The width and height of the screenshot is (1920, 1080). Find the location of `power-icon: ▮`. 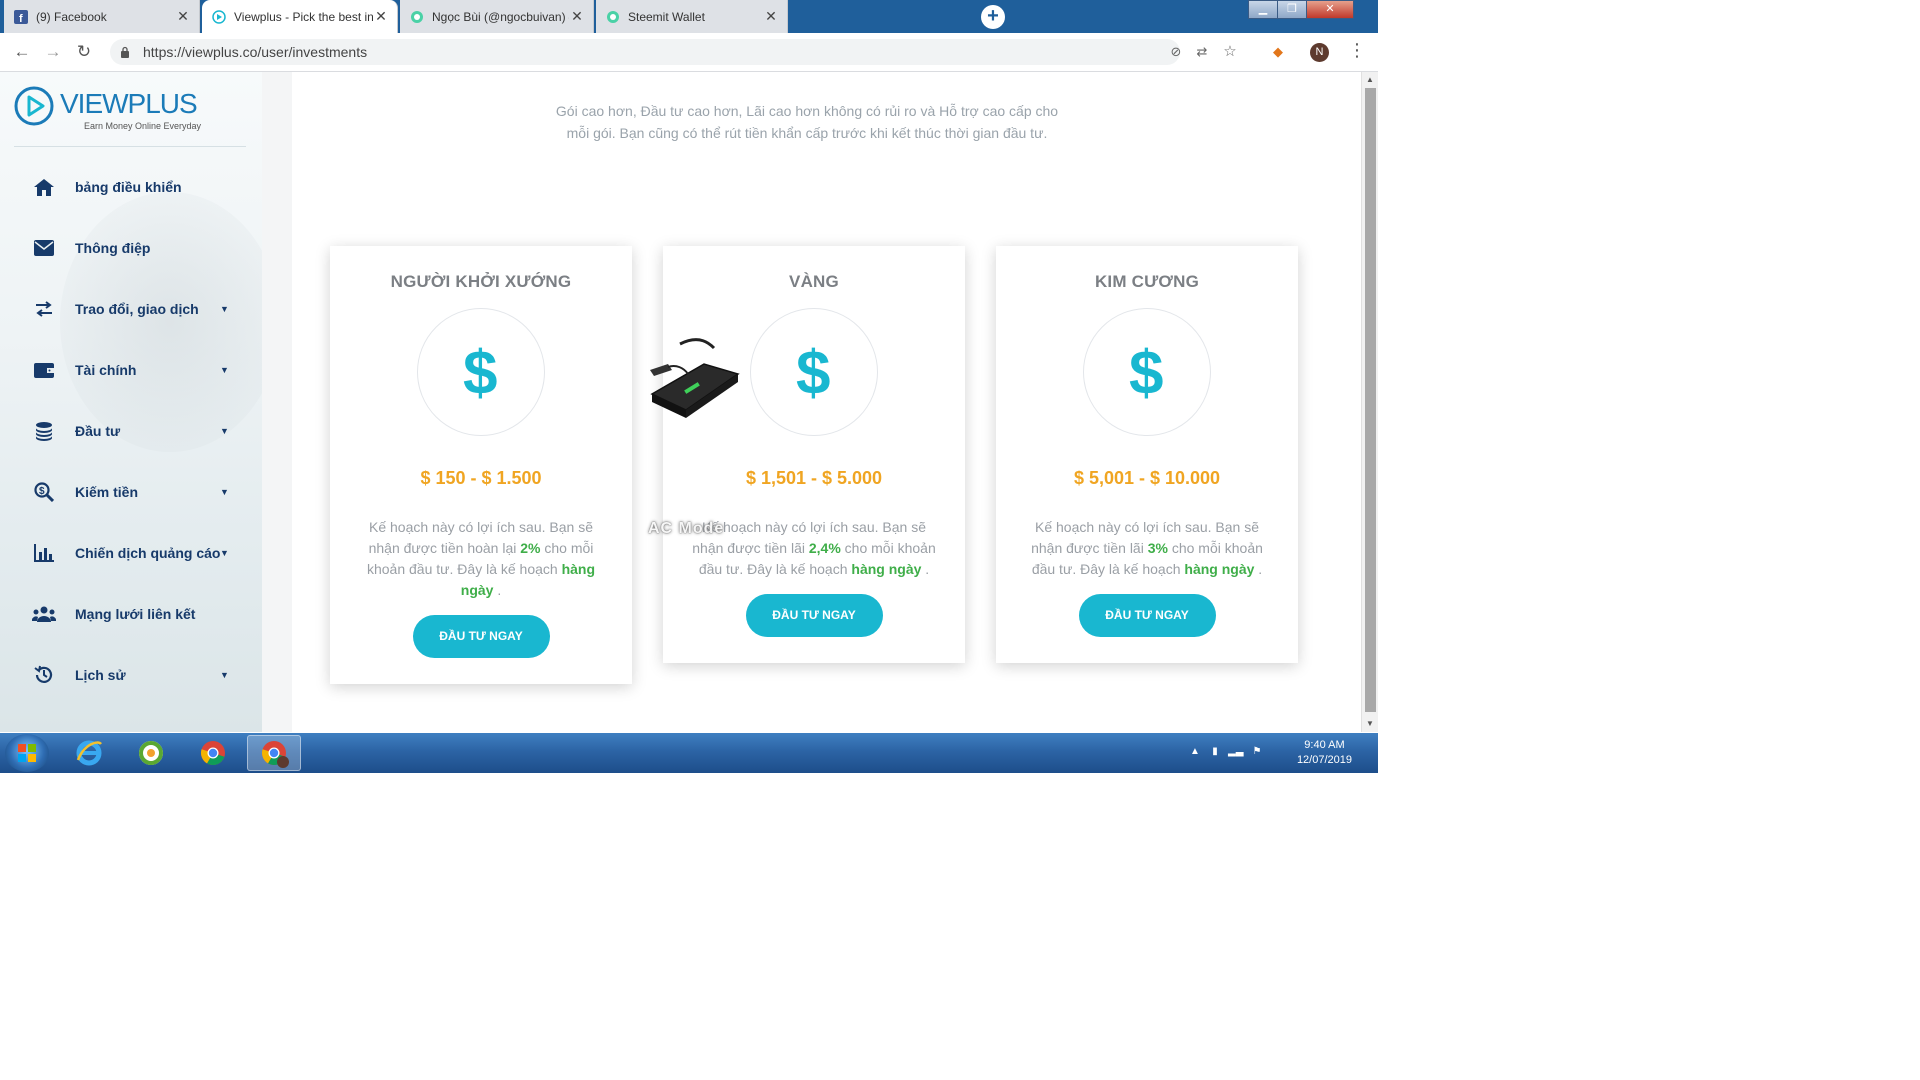

power-icon: ▮ is located at coordinates (1215, 753).